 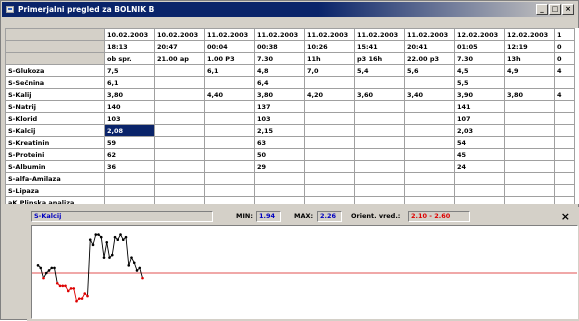 I want to click on table-cell: 141, so click(x=479, y=106).